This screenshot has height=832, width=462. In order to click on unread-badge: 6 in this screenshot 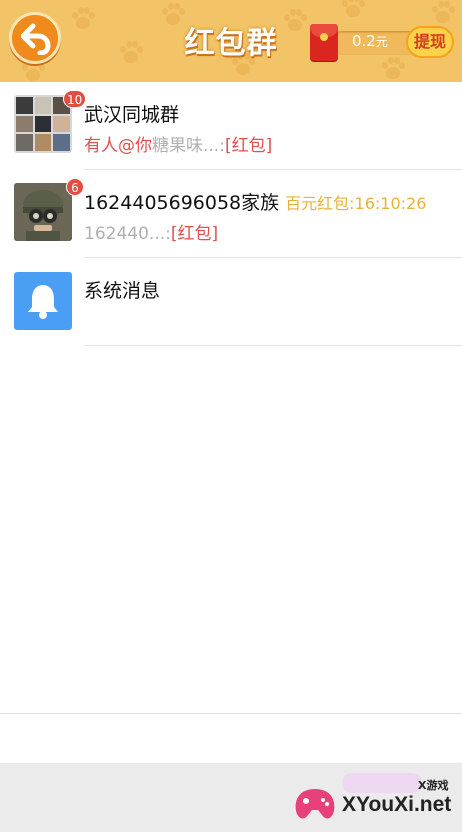, I will do `click(75, 187)`.